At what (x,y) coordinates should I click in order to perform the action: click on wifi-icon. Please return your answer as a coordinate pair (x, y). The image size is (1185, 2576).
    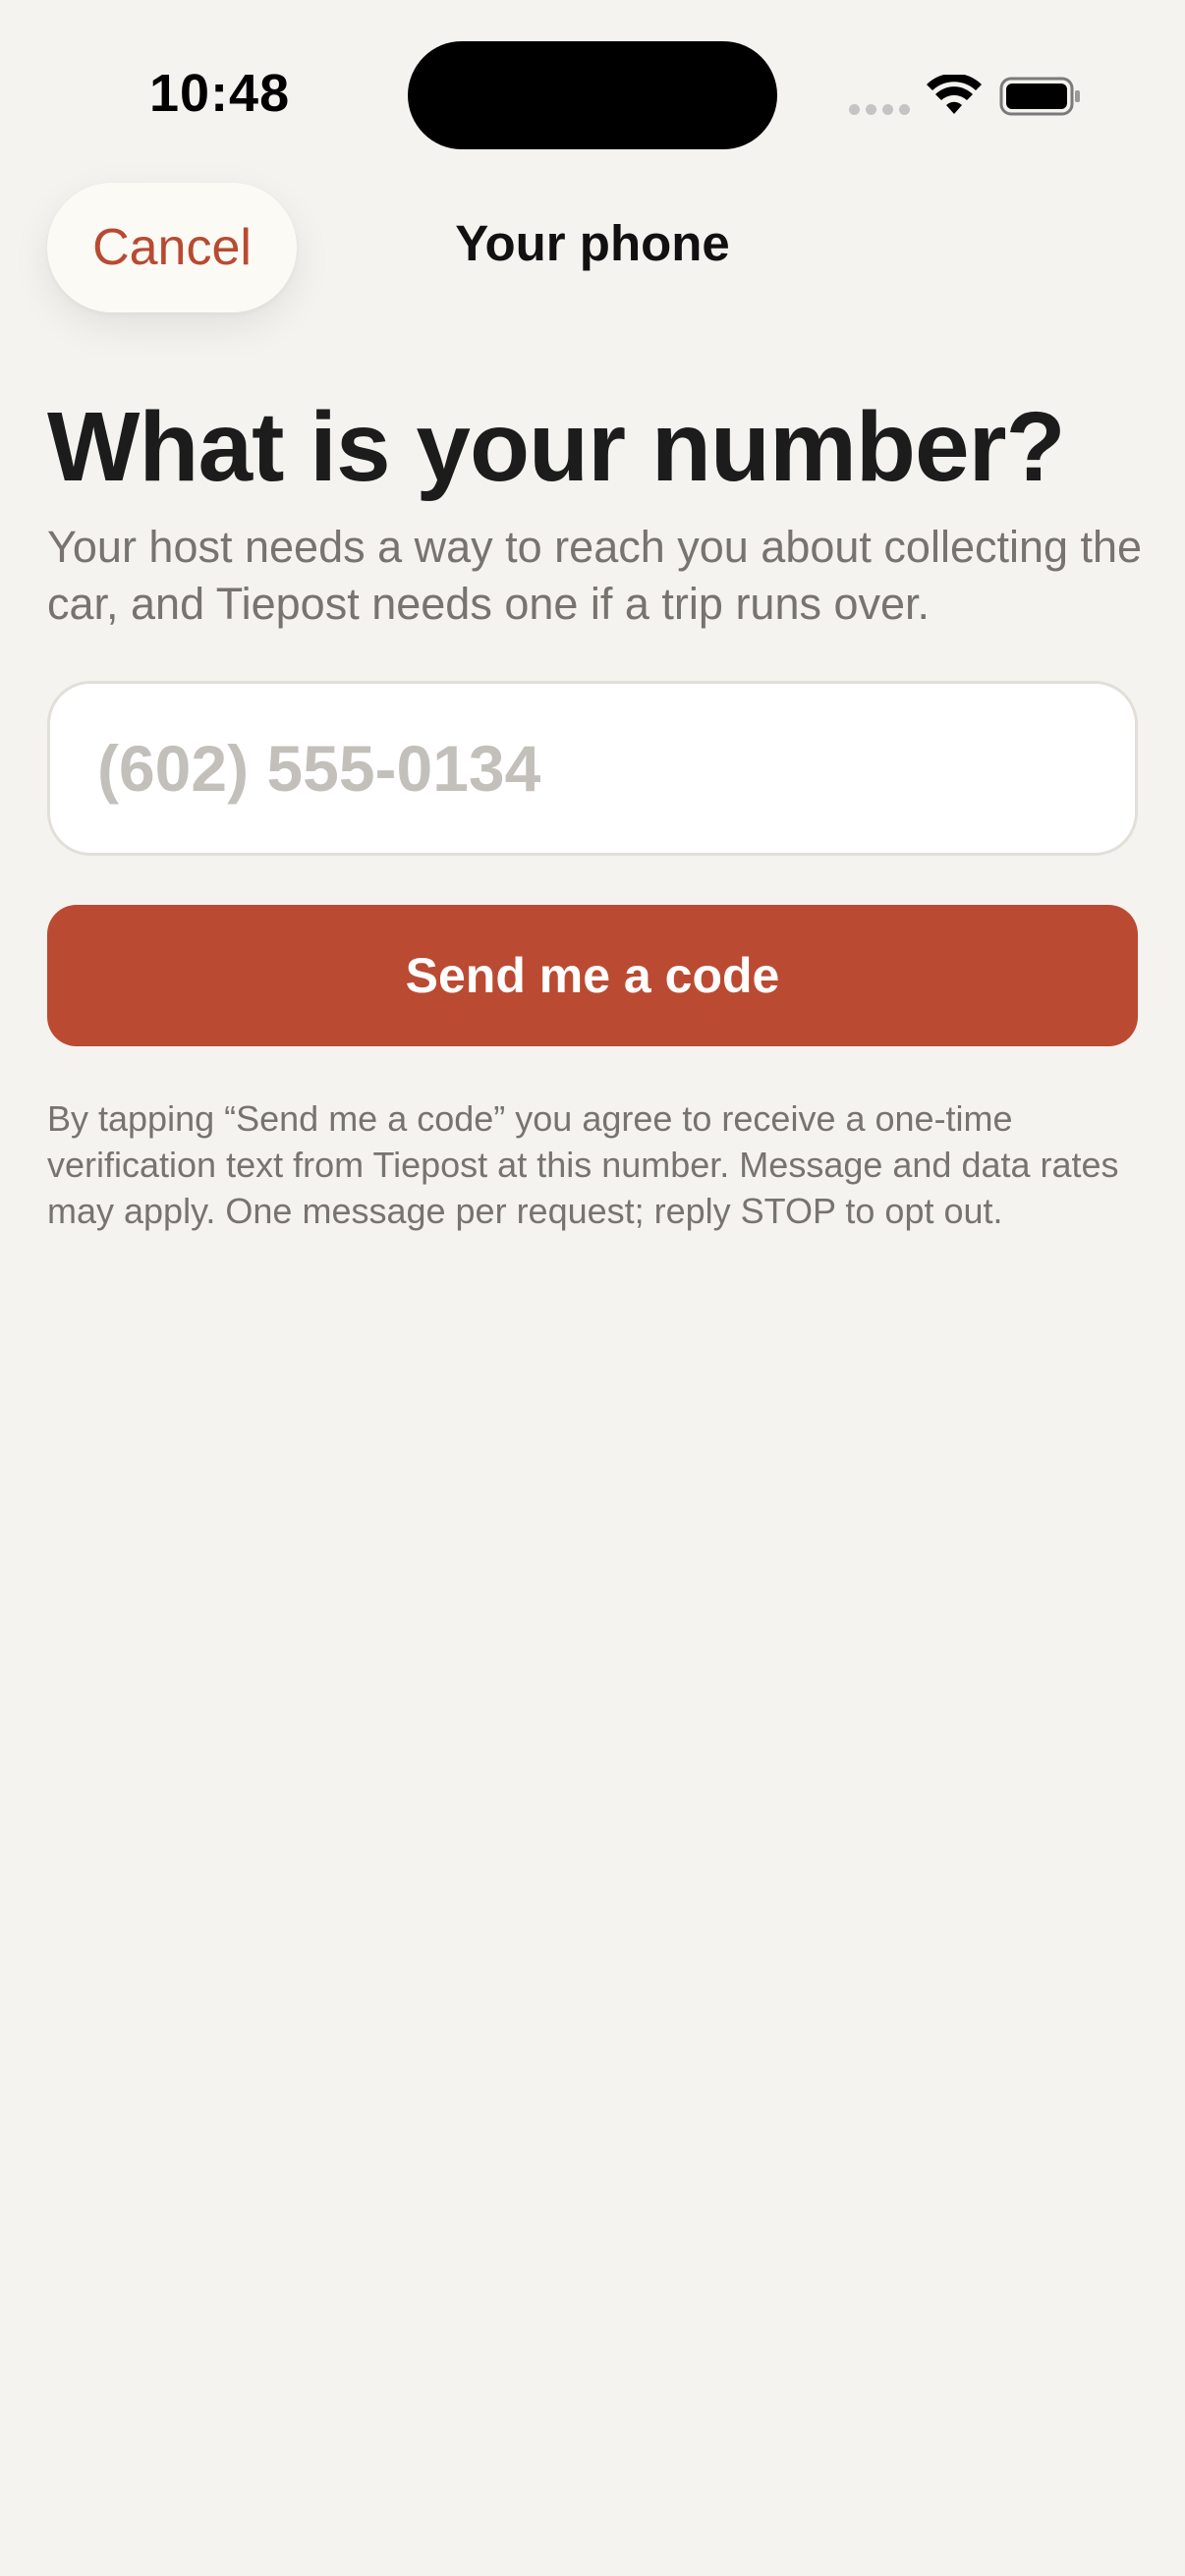
    Looking at the image, I should click on (955, 94).